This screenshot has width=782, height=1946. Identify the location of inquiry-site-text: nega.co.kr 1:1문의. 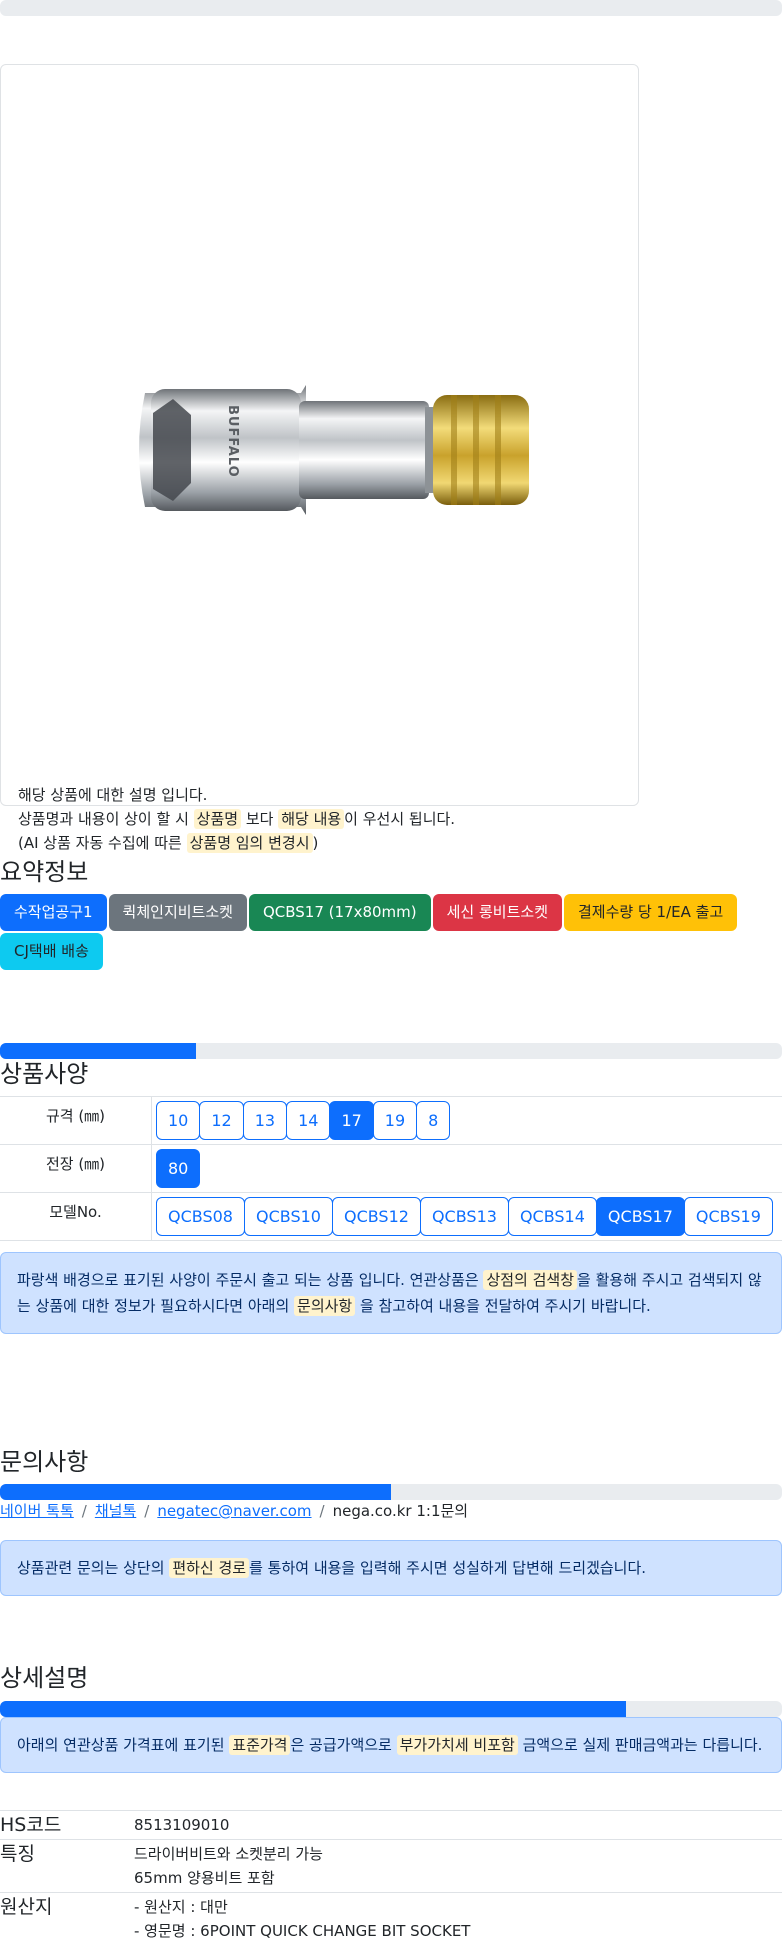
(400, 1511).